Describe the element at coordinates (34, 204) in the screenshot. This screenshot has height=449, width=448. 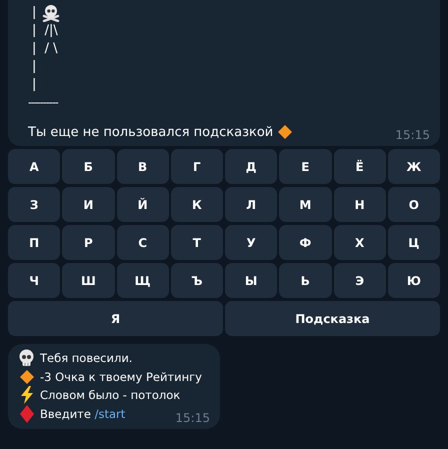
I see `keyboard-button: З` at that location.